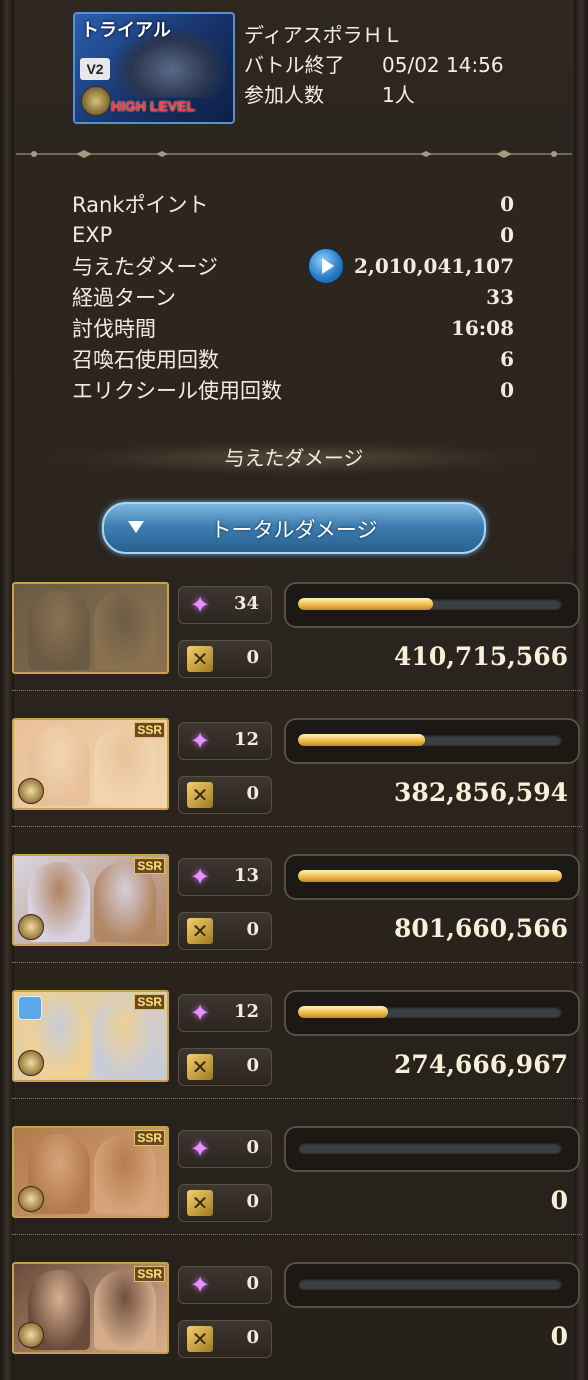 This screenshot has height=1380, width=588. What do you see at coordinates (225, 877) in the screenshot?
I see `ougi-count-box: ✦ 13` at bounding box center [225, 877].